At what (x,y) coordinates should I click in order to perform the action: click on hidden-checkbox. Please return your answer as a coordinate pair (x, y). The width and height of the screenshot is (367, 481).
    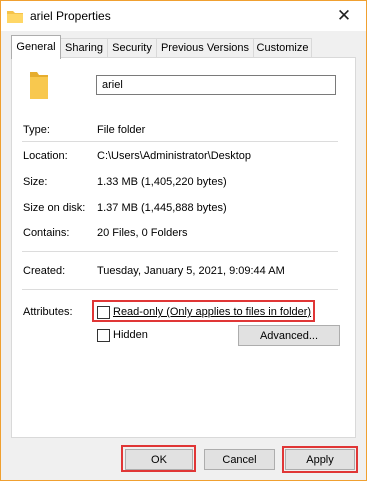
    Looking at the image, I should click on (103, 335).